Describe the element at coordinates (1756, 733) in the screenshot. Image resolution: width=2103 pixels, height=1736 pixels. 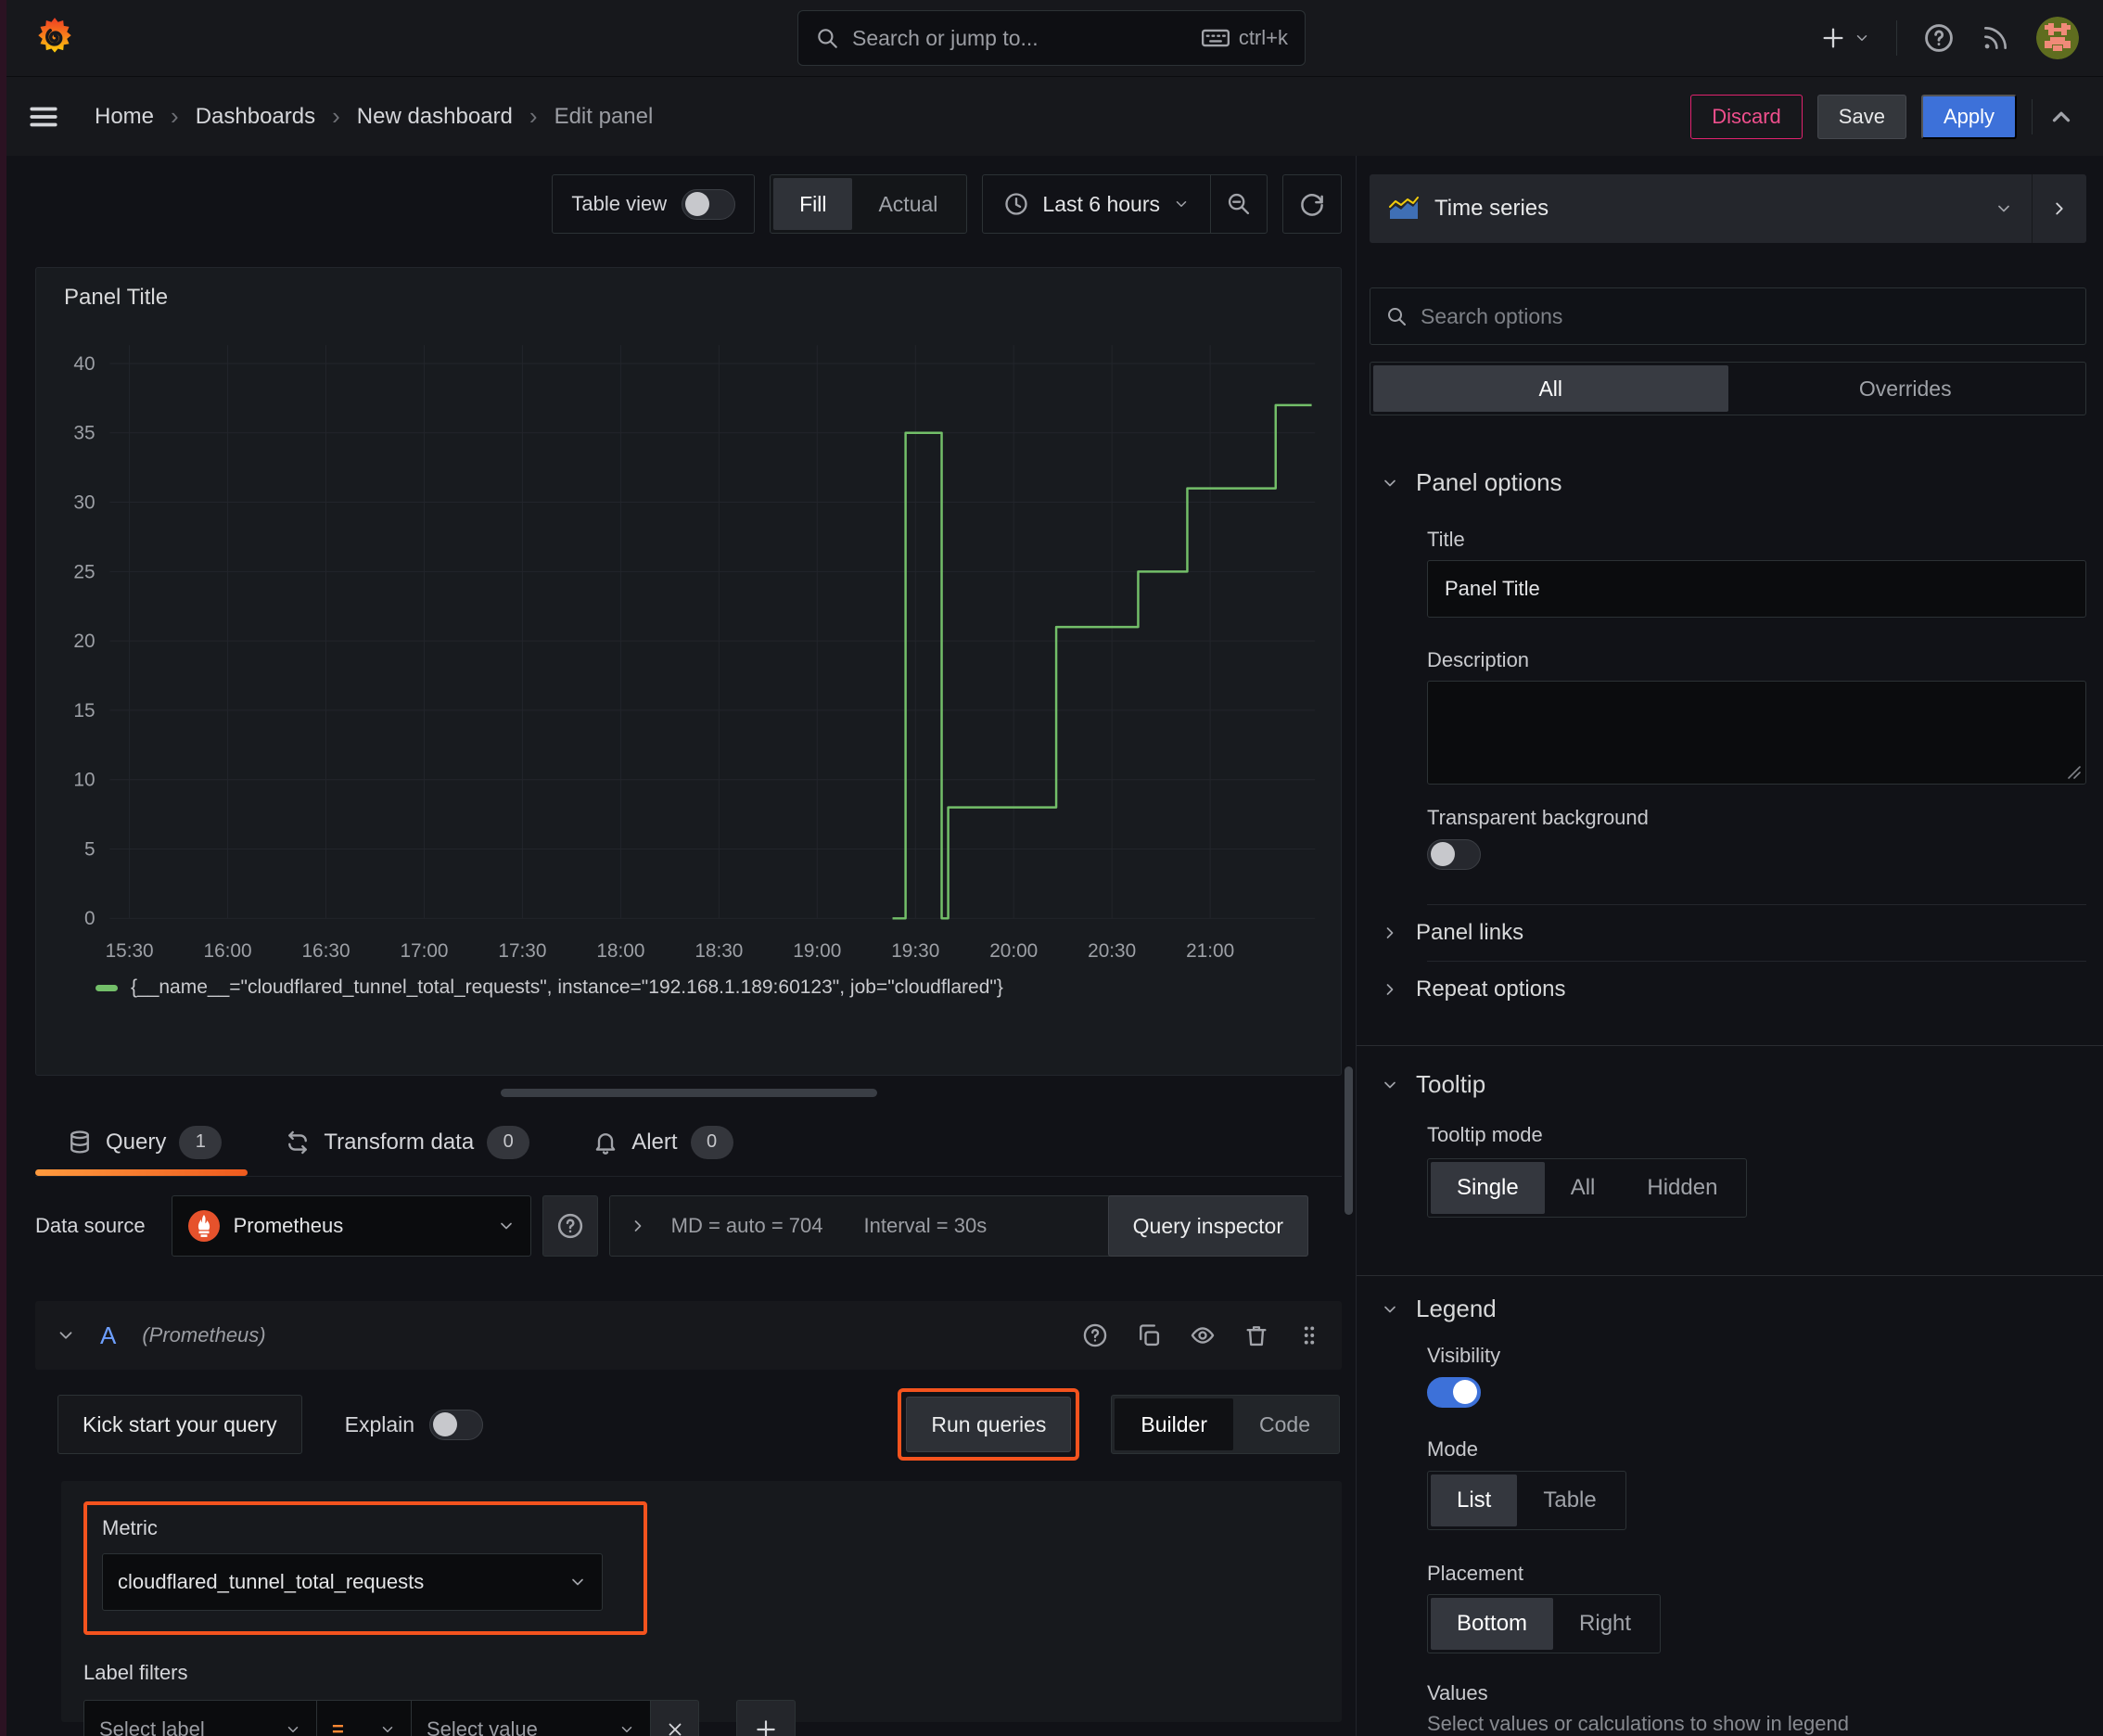
I see `description-field-textarea` at that location.